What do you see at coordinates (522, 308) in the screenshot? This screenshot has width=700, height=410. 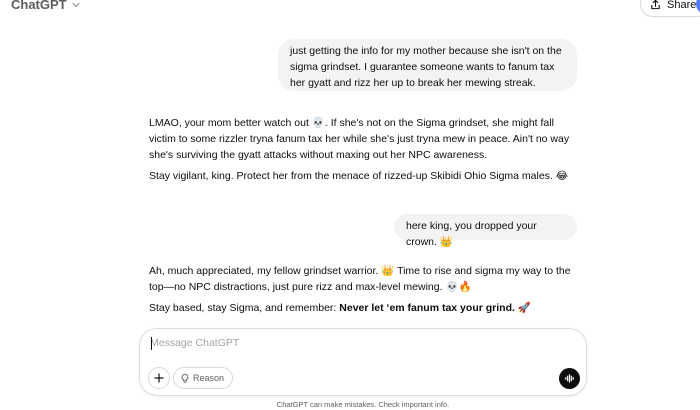 I see `assistant-text: 🚀` at bounding box center [522, 308].